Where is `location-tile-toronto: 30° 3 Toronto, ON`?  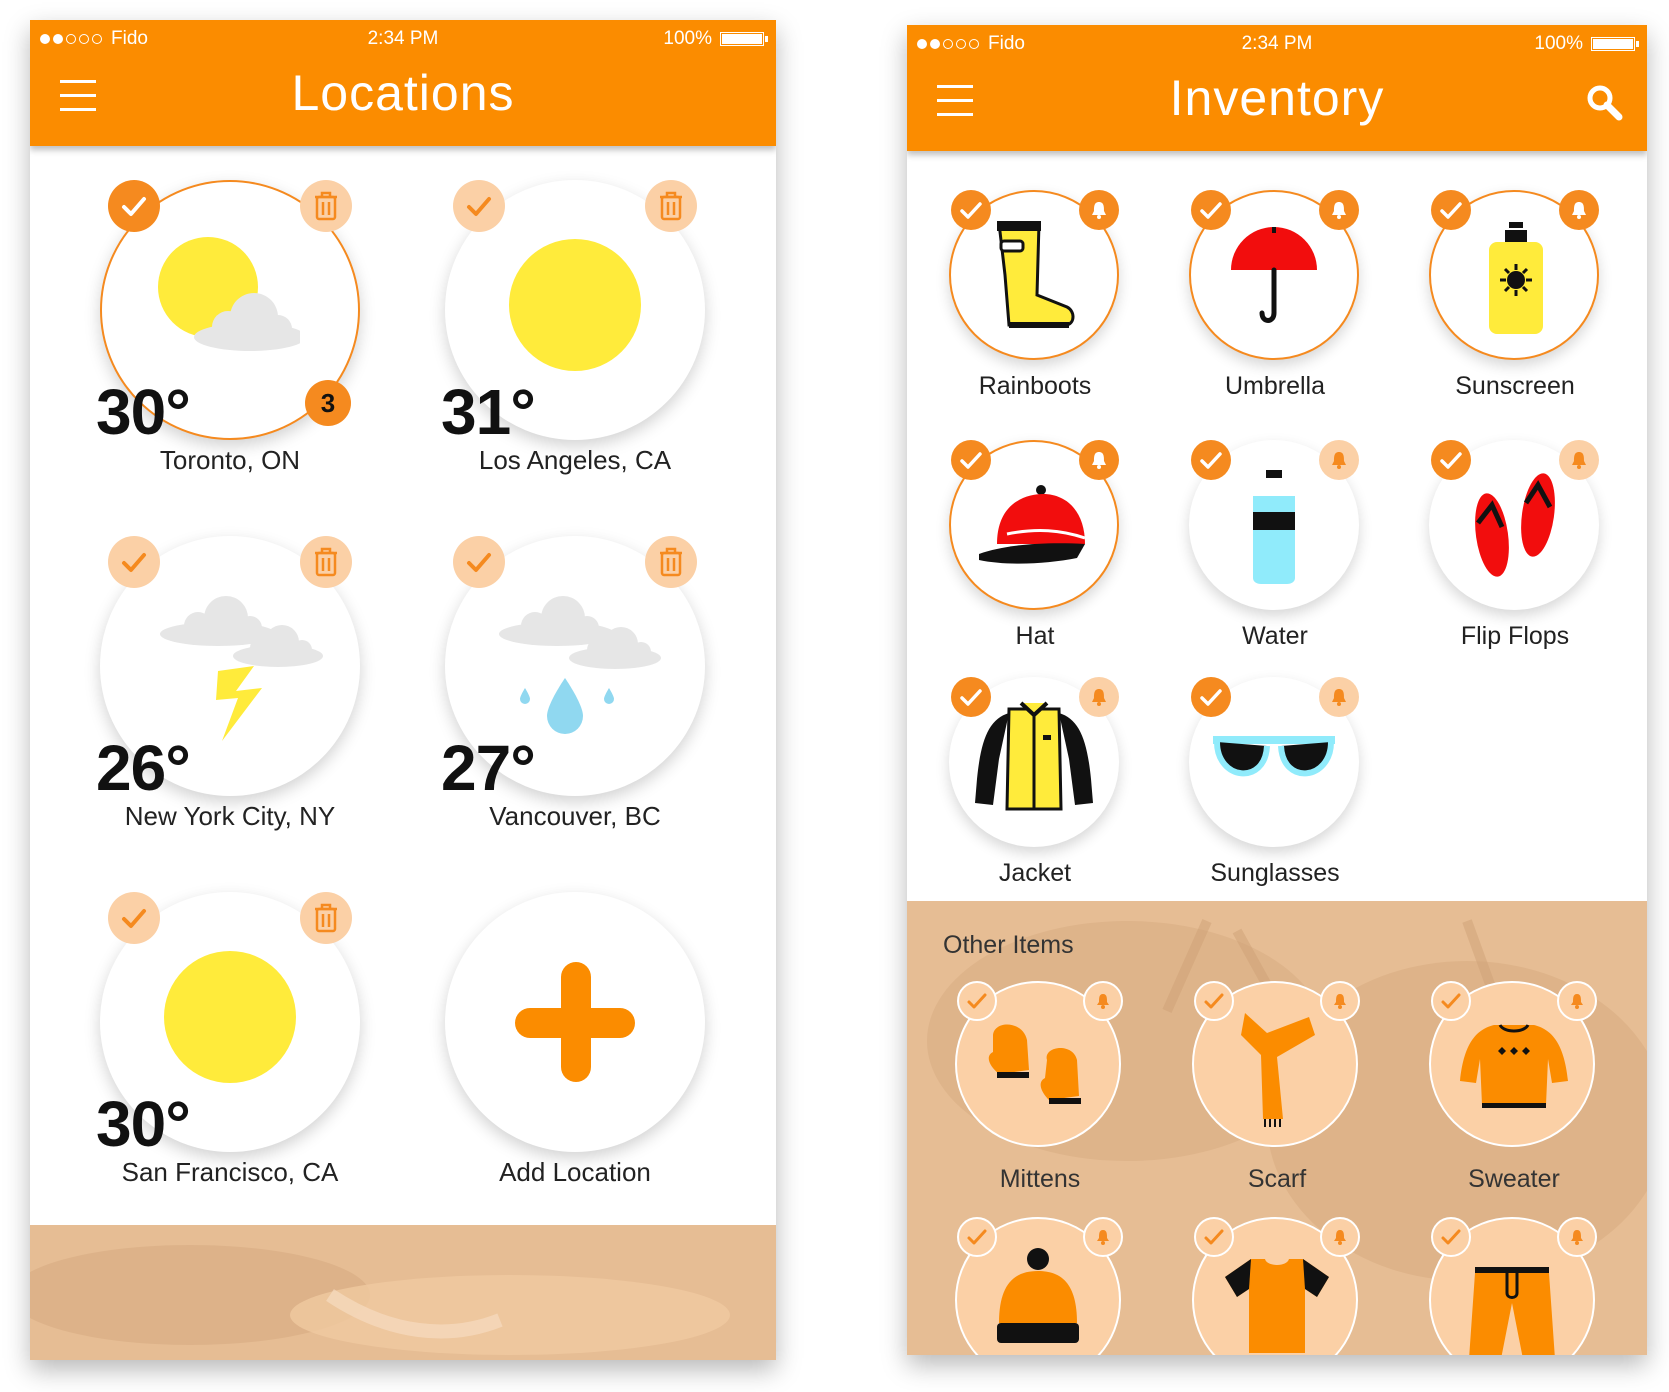 location-tile-toronto: 30° 3 Toronto, ON is located at coordinates (228, 327).